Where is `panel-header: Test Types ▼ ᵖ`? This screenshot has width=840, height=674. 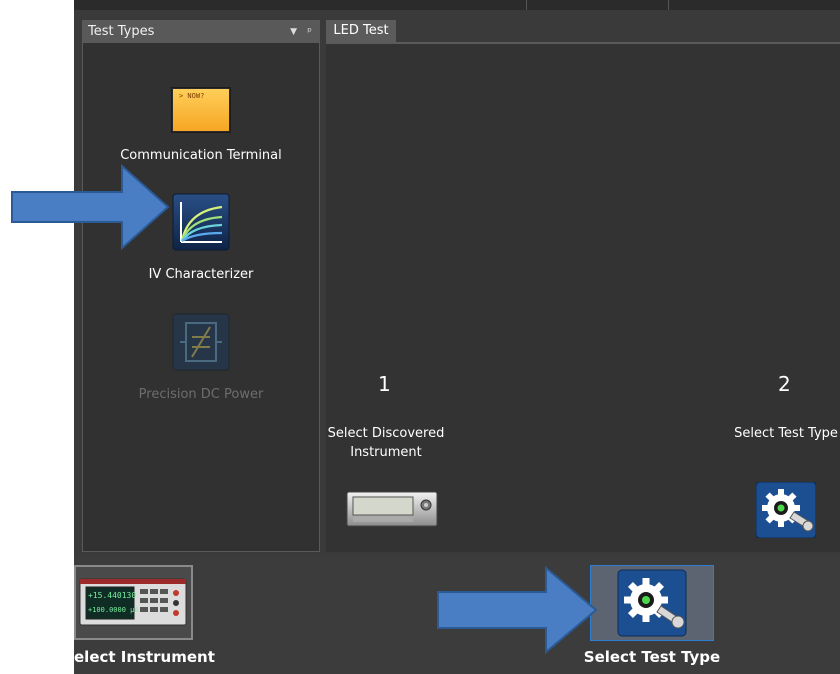 panel-header: Test Types ▼ ᵖ is located at coordinates (201, 32).